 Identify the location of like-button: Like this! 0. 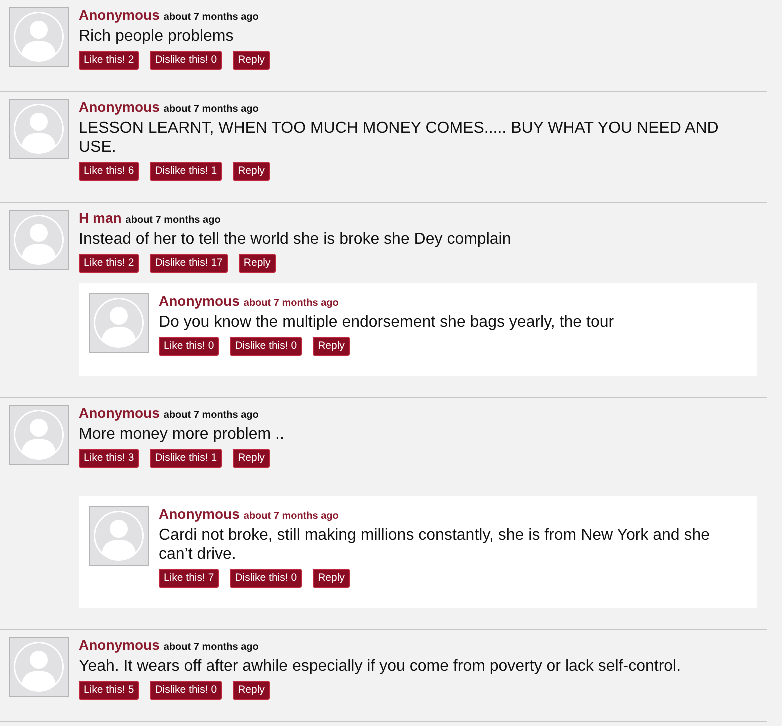
(189, 346).